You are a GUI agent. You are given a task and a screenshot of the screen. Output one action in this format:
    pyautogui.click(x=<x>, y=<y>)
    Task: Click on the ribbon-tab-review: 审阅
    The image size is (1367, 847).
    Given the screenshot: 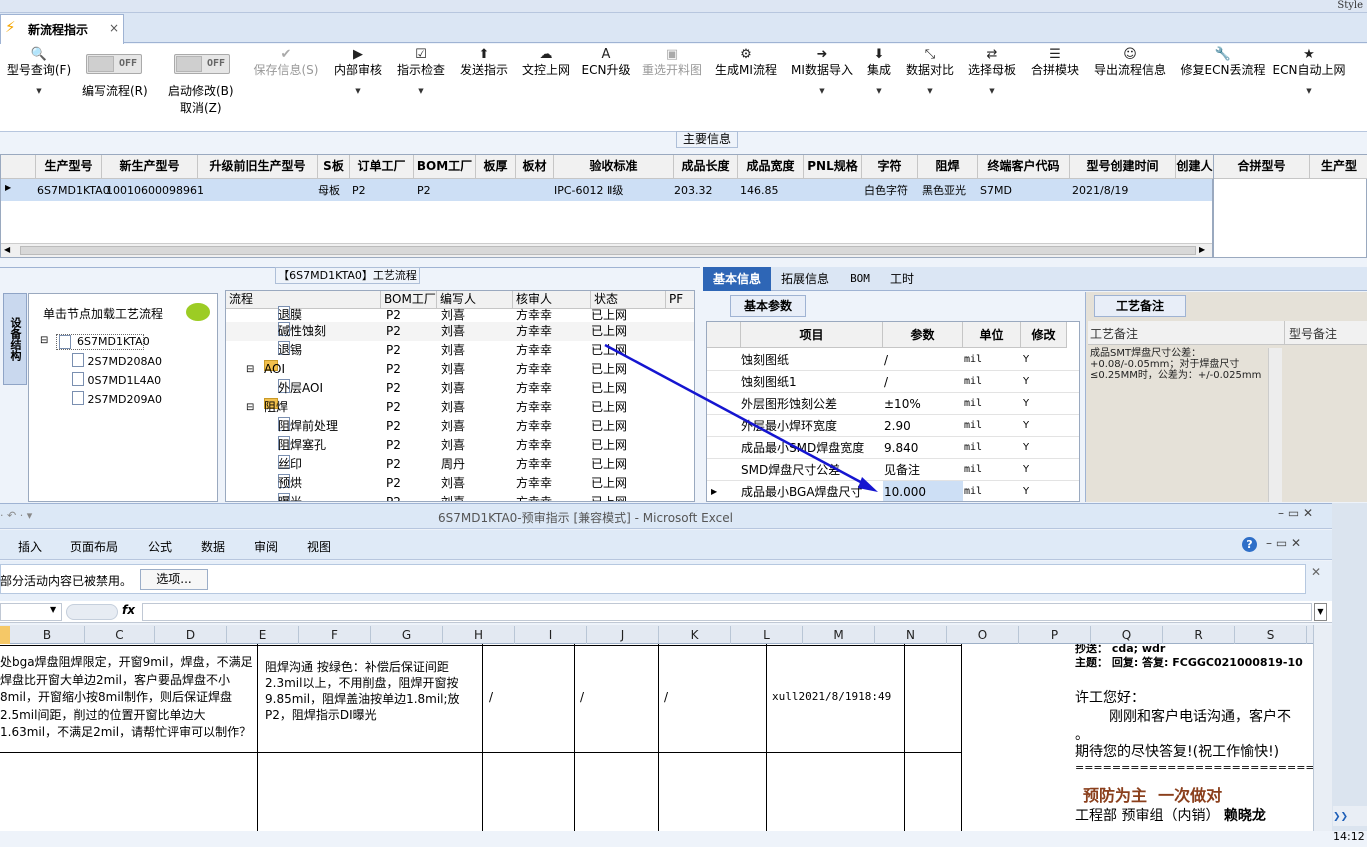 What is the action you would take?
    pyautogui.click(x=266, y=546)
    